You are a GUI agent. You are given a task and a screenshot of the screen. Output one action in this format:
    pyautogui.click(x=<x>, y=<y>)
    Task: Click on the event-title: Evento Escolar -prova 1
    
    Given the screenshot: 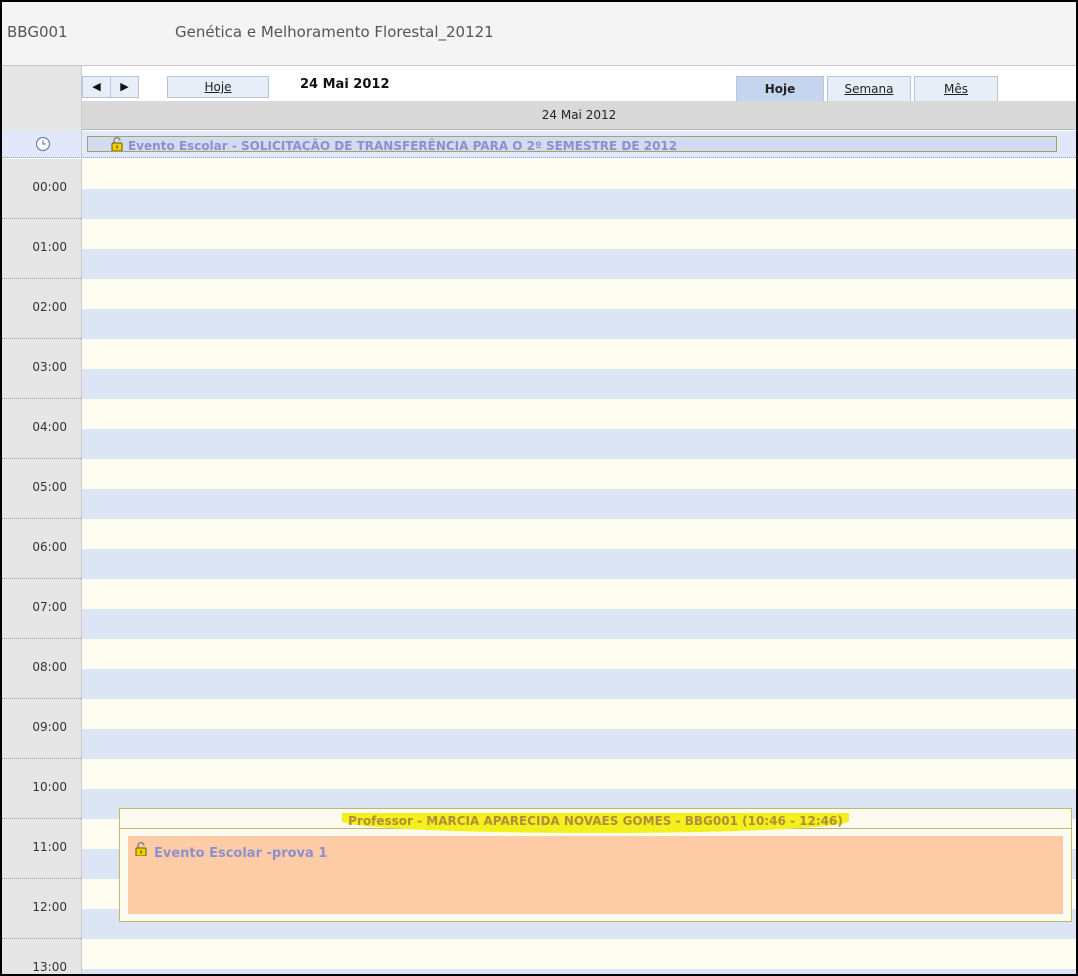 What is the action you would take?
    pyautogui.click(x=241, y=853)
    